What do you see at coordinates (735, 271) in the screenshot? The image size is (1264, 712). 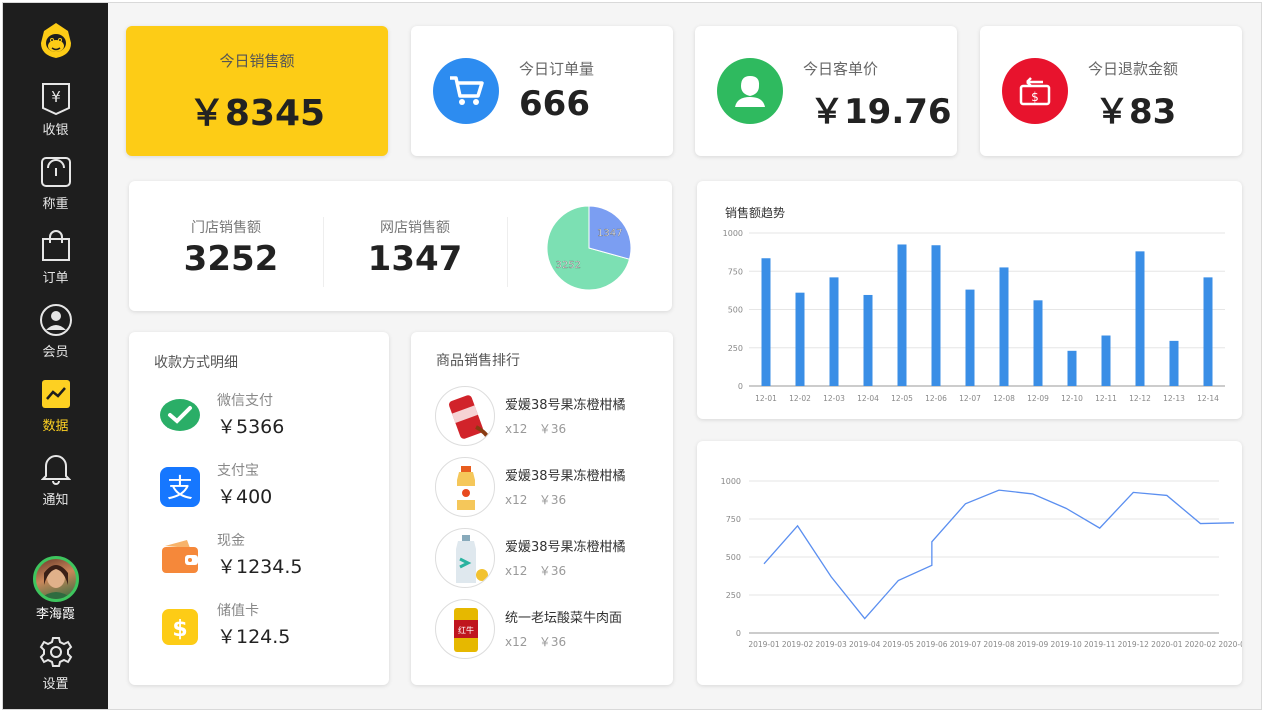 I see `y-tick-label: 750` at bounding box center [735, 271].